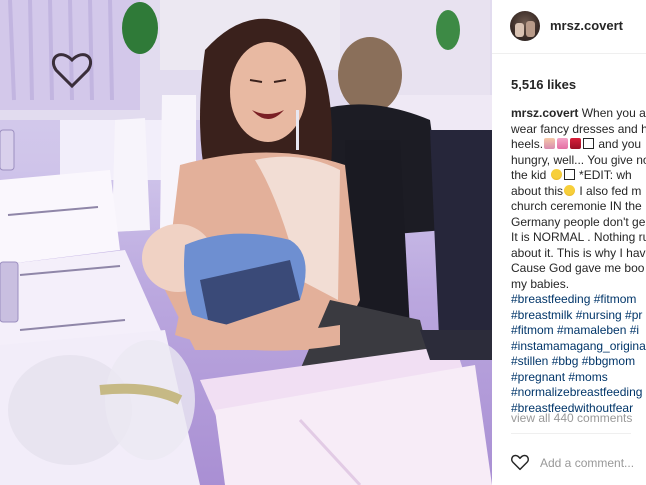  What do you see at coordinates (527, 144) in the screenshot?
I see `caption-text: heels.` at bounding box center [527, 144].